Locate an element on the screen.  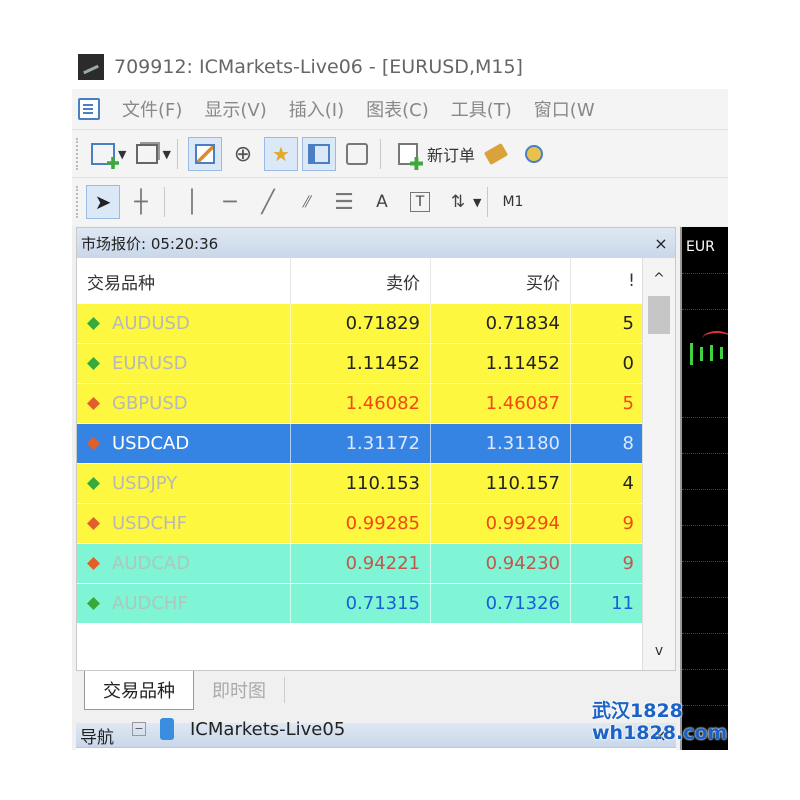
menu-file: 文件(F) is located at coordinates (152, 109).